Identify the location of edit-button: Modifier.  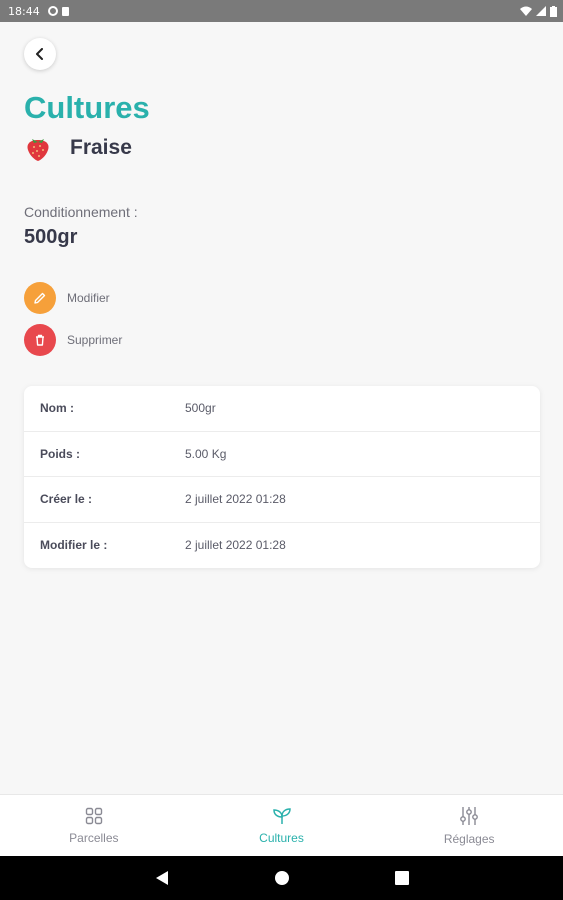
(67, 298).